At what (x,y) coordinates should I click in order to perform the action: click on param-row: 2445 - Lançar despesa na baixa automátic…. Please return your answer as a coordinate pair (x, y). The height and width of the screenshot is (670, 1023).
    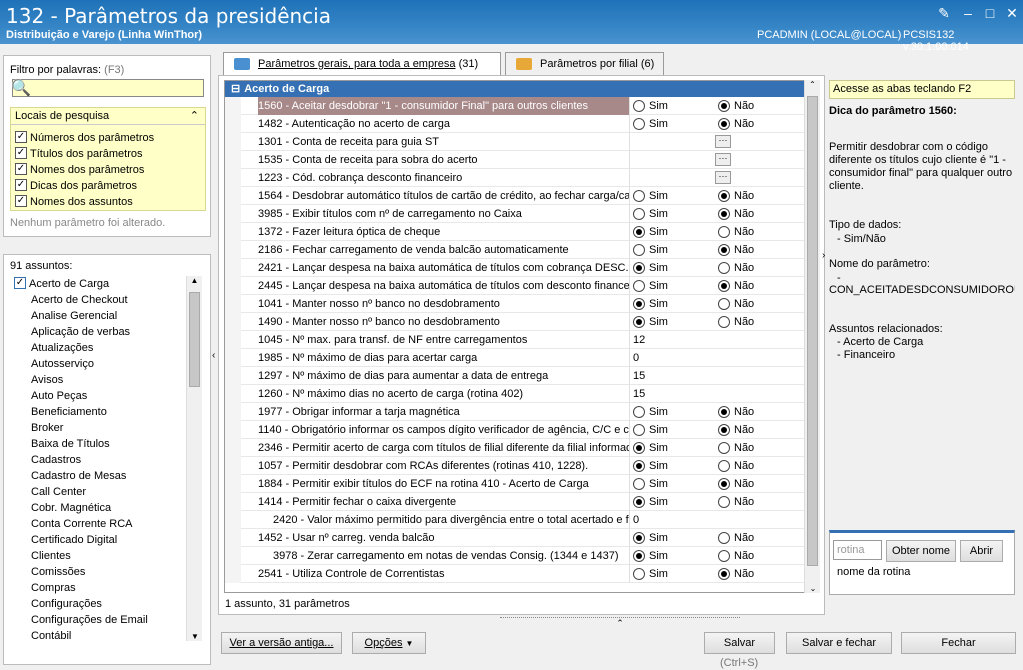
    Looking at the image, I should click on (522, 286).